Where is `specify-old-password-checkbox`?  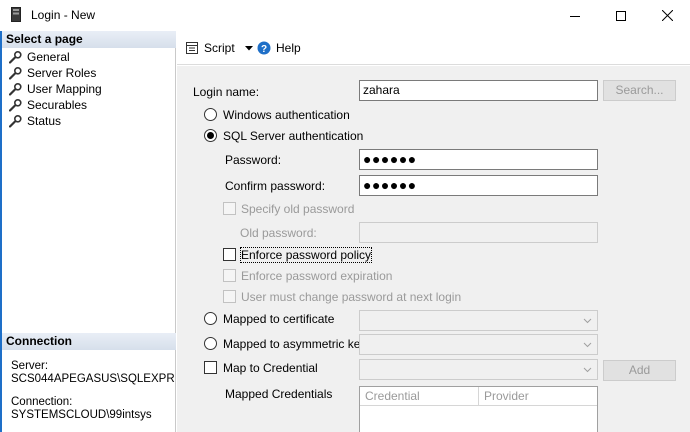
specify-old-password-checkbox is located at coordinates (229, 208).